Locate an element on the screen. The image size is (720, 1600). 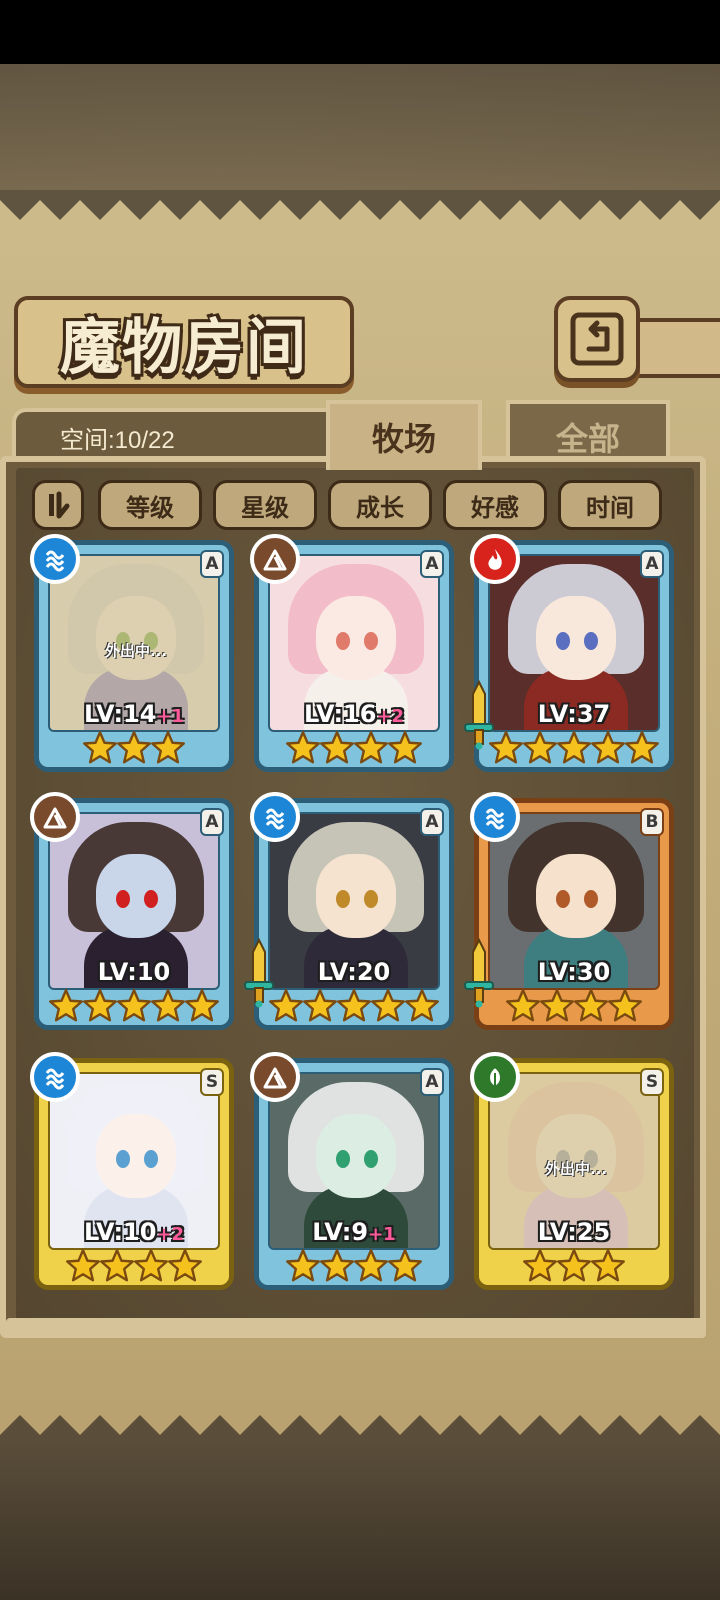
level-label: LV:9+1 is located at coordinates (354, 1232).